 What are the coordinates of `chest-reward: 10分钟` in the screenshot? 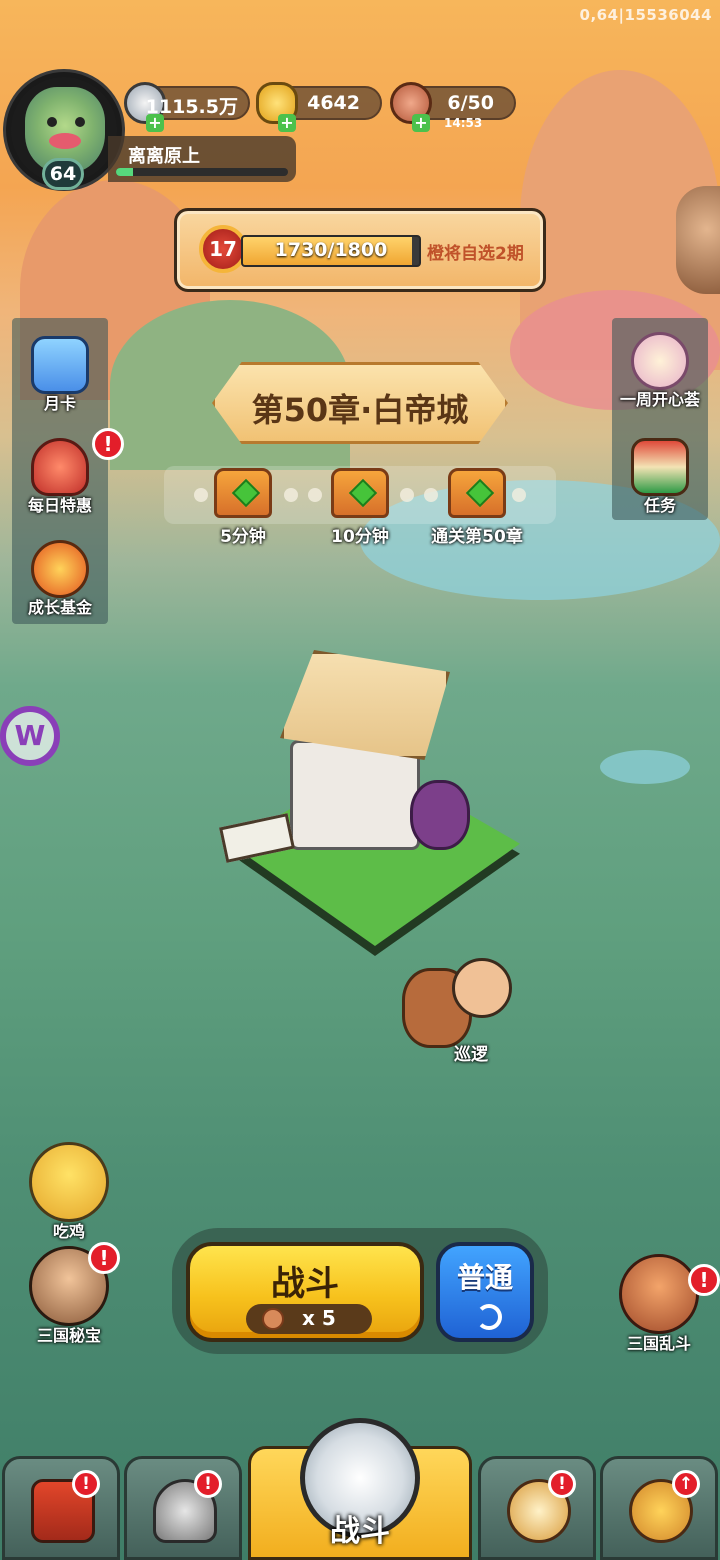 It's located at (360, 507).